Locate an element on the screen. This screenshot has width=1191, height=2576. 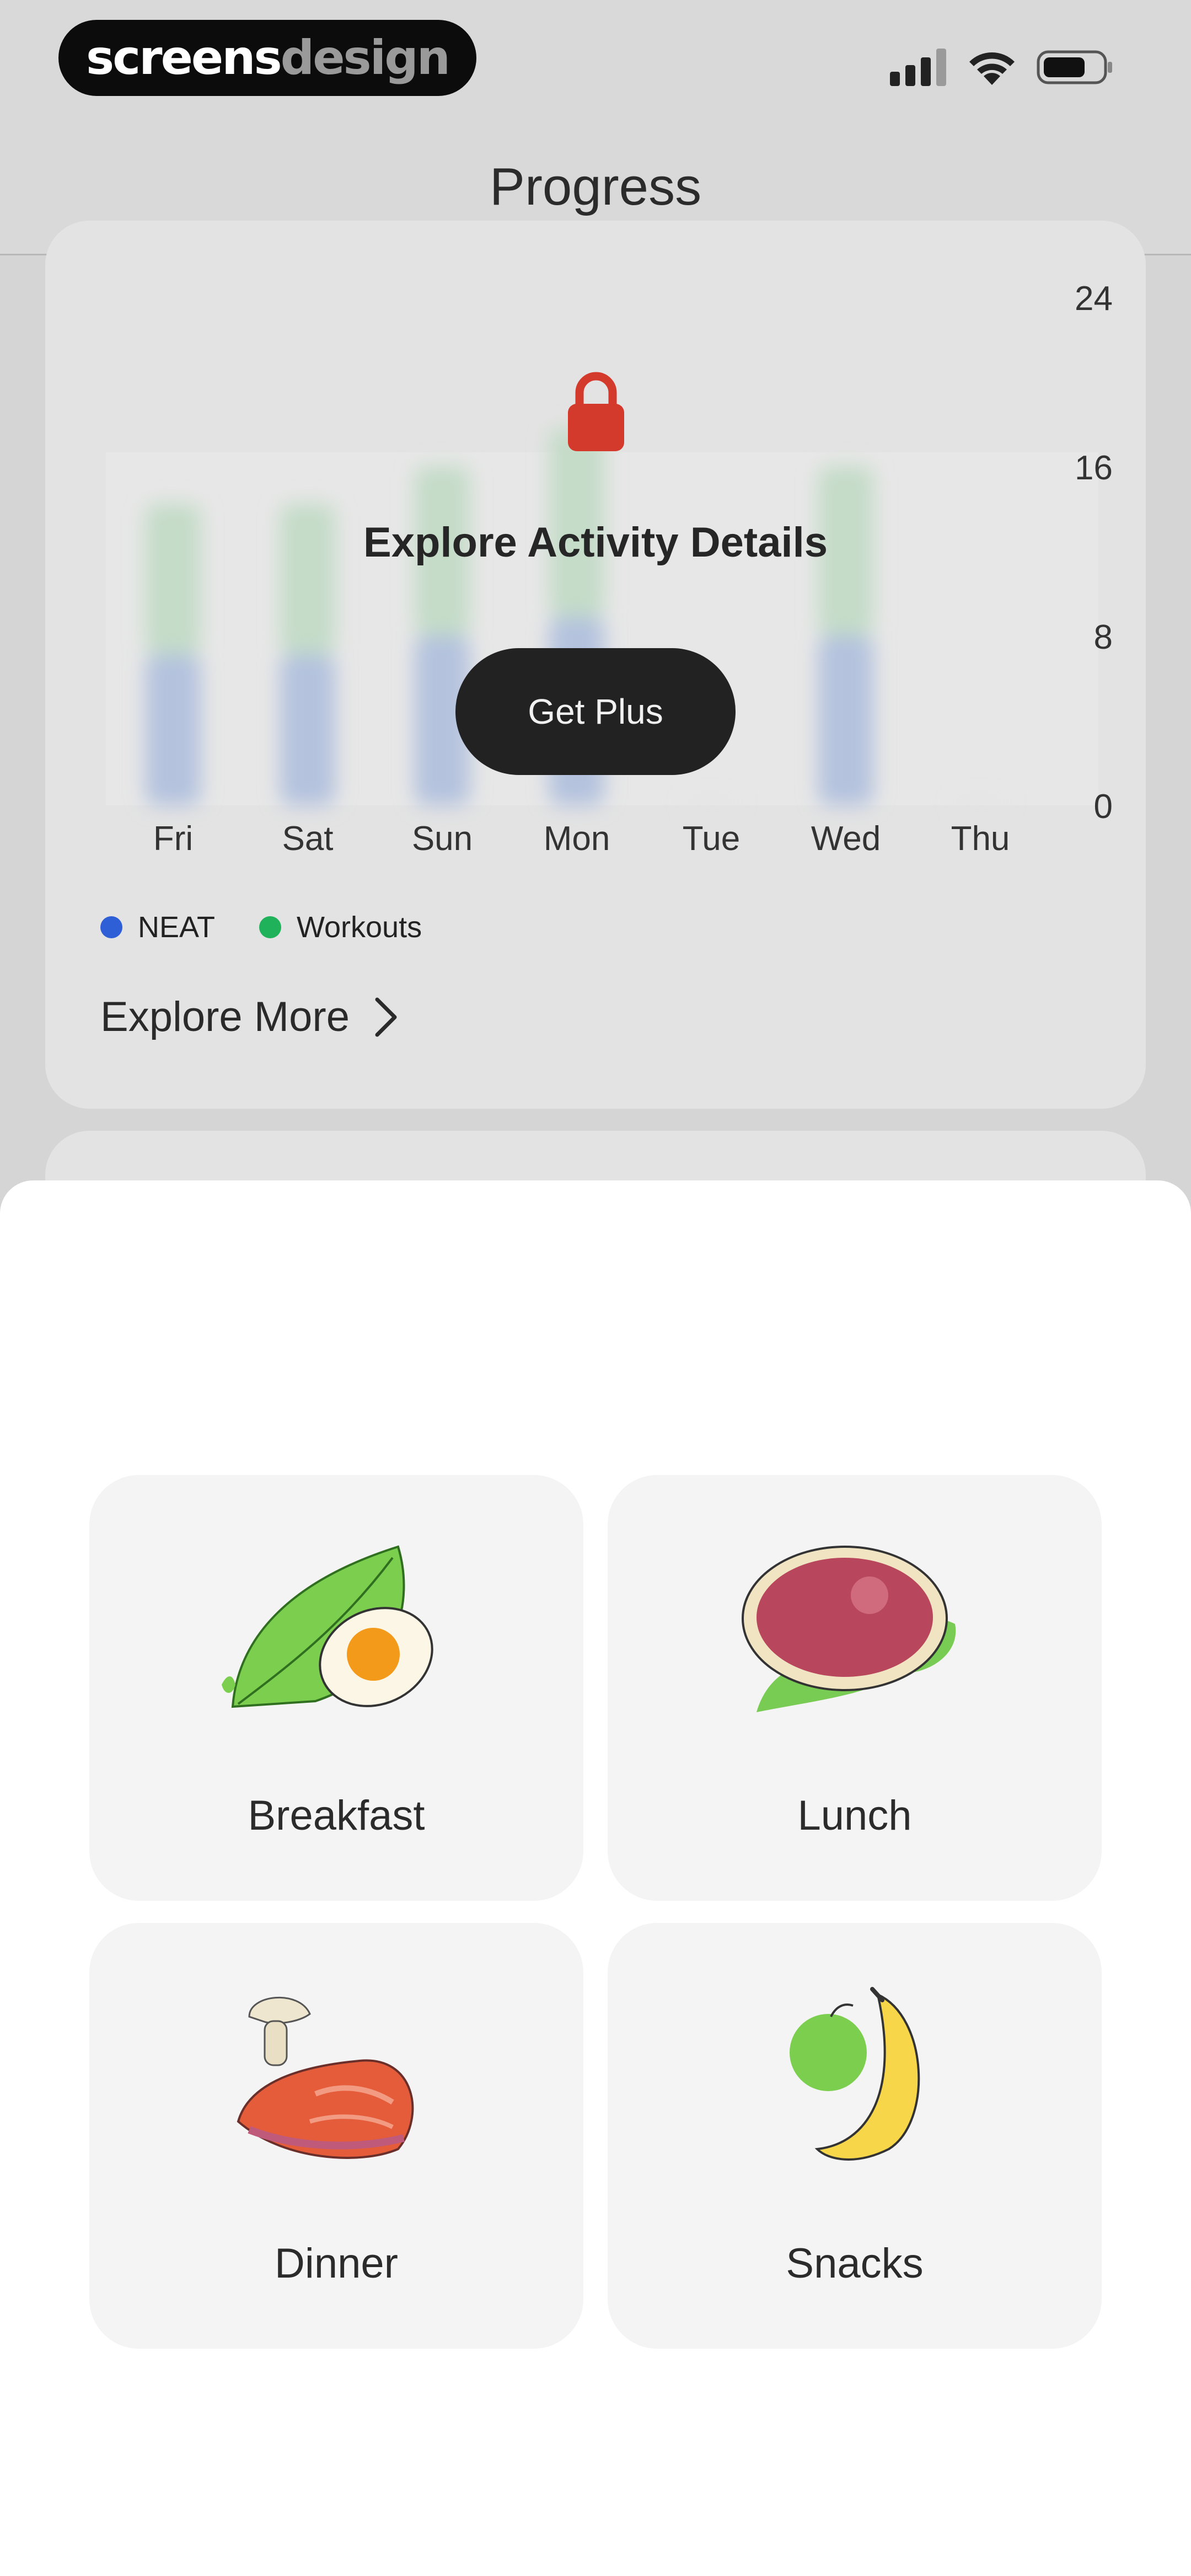
meal-label-snacks: Snacks is located at coordinates (855, 2263).